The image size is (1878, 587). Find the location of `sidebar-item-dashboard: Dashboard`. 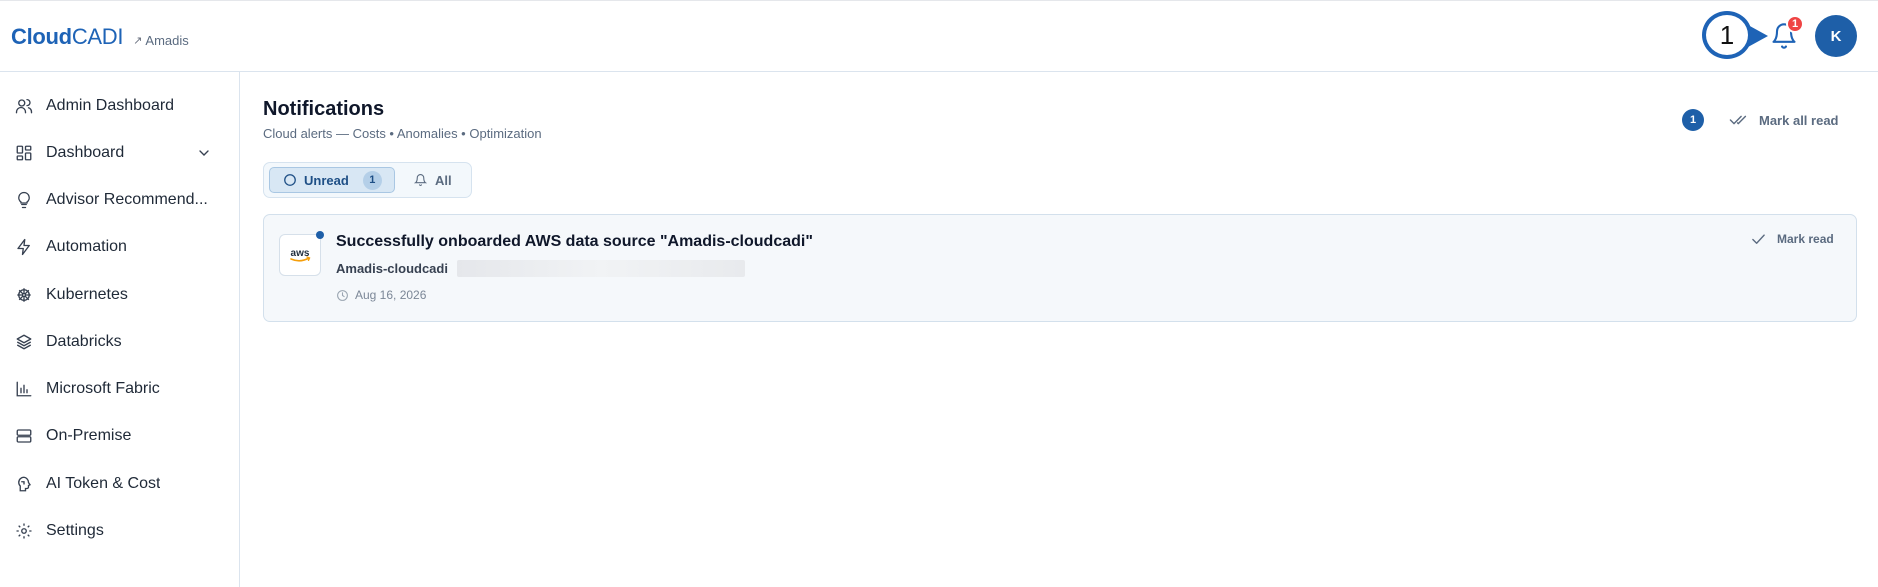

sidebar-item-dashboard: Dashboard is located at coordinates (119, 153).